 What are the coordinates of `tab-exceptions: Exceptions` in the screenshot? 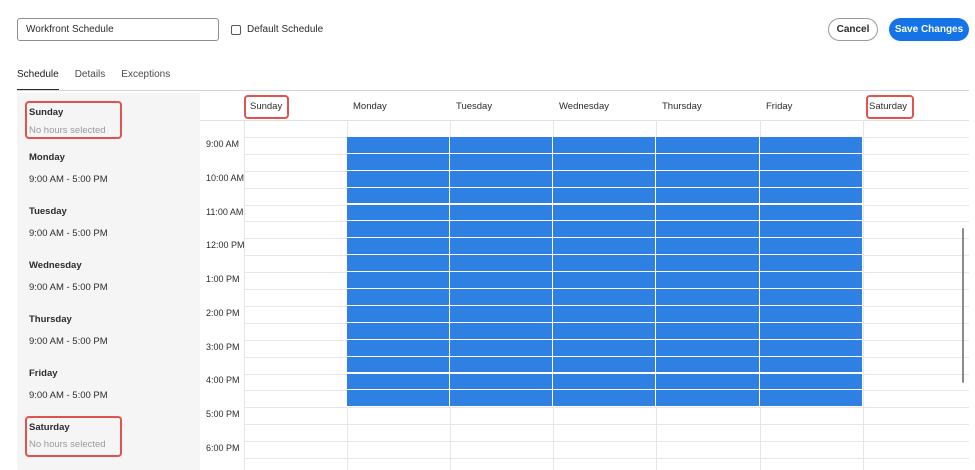 It's located at (145, 80).